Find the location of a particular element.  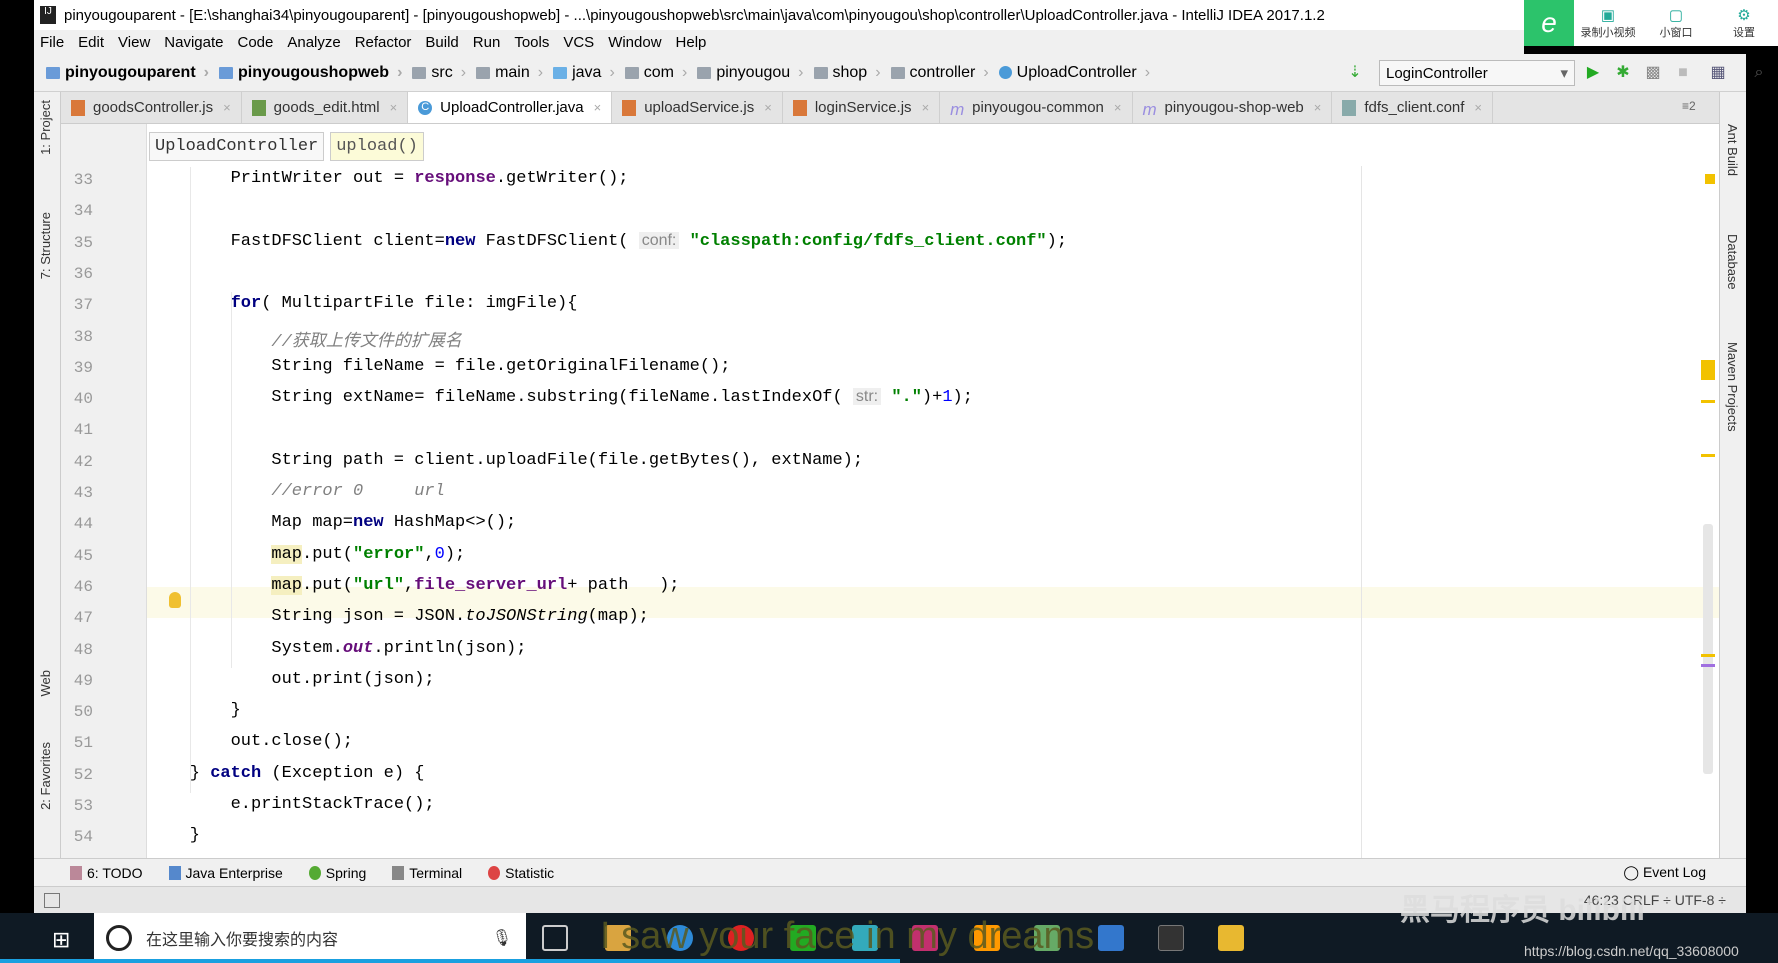

task-view-icon is located at coordinates (555, 938).